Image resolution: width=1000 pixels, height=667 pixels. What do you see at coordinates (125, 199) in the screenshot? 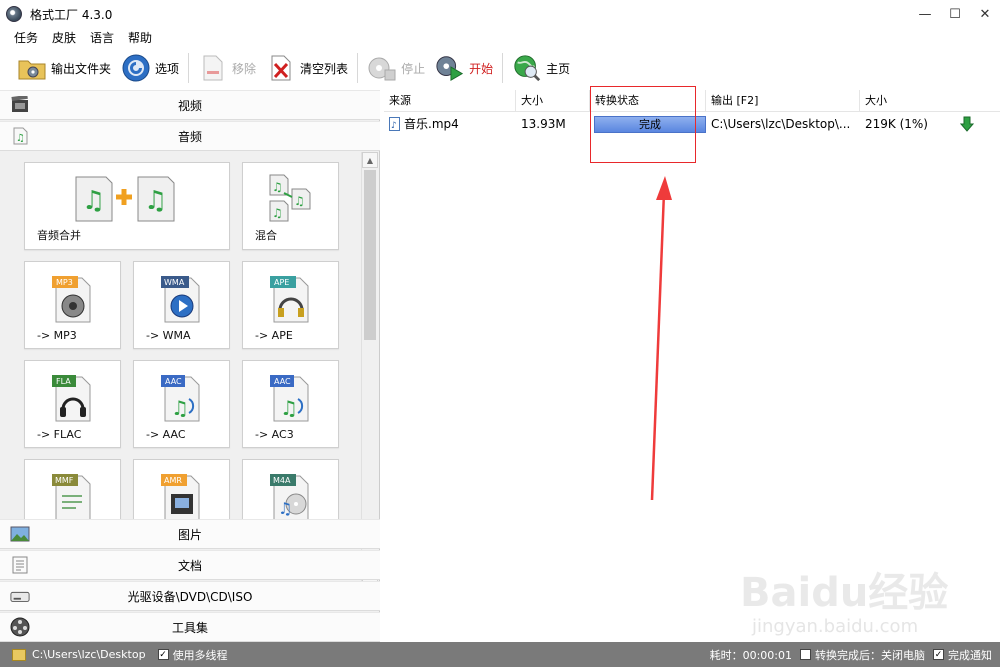
I see `audio-merge-icon: ♫ ♫` at bounding box center [125, 199].